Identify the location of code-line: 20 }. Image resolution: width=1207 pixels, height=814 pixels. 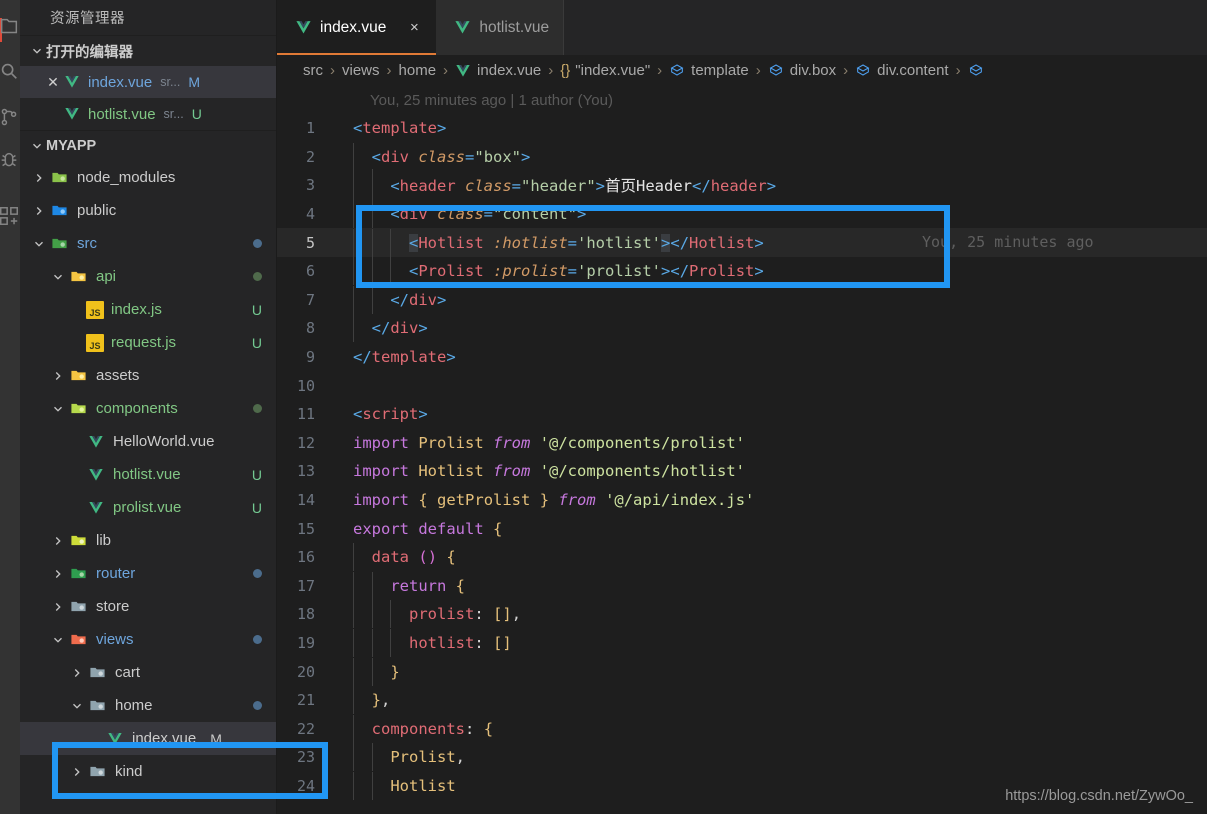
(742, 671).